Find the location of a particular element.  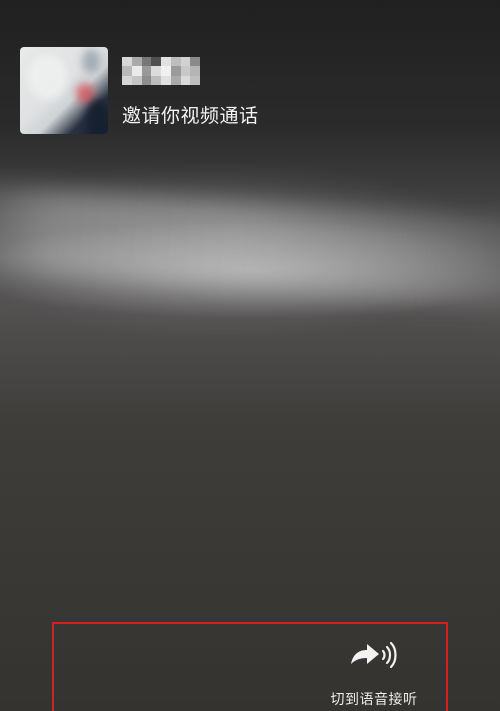

caller-avatar is located at coordinates (64, 90).